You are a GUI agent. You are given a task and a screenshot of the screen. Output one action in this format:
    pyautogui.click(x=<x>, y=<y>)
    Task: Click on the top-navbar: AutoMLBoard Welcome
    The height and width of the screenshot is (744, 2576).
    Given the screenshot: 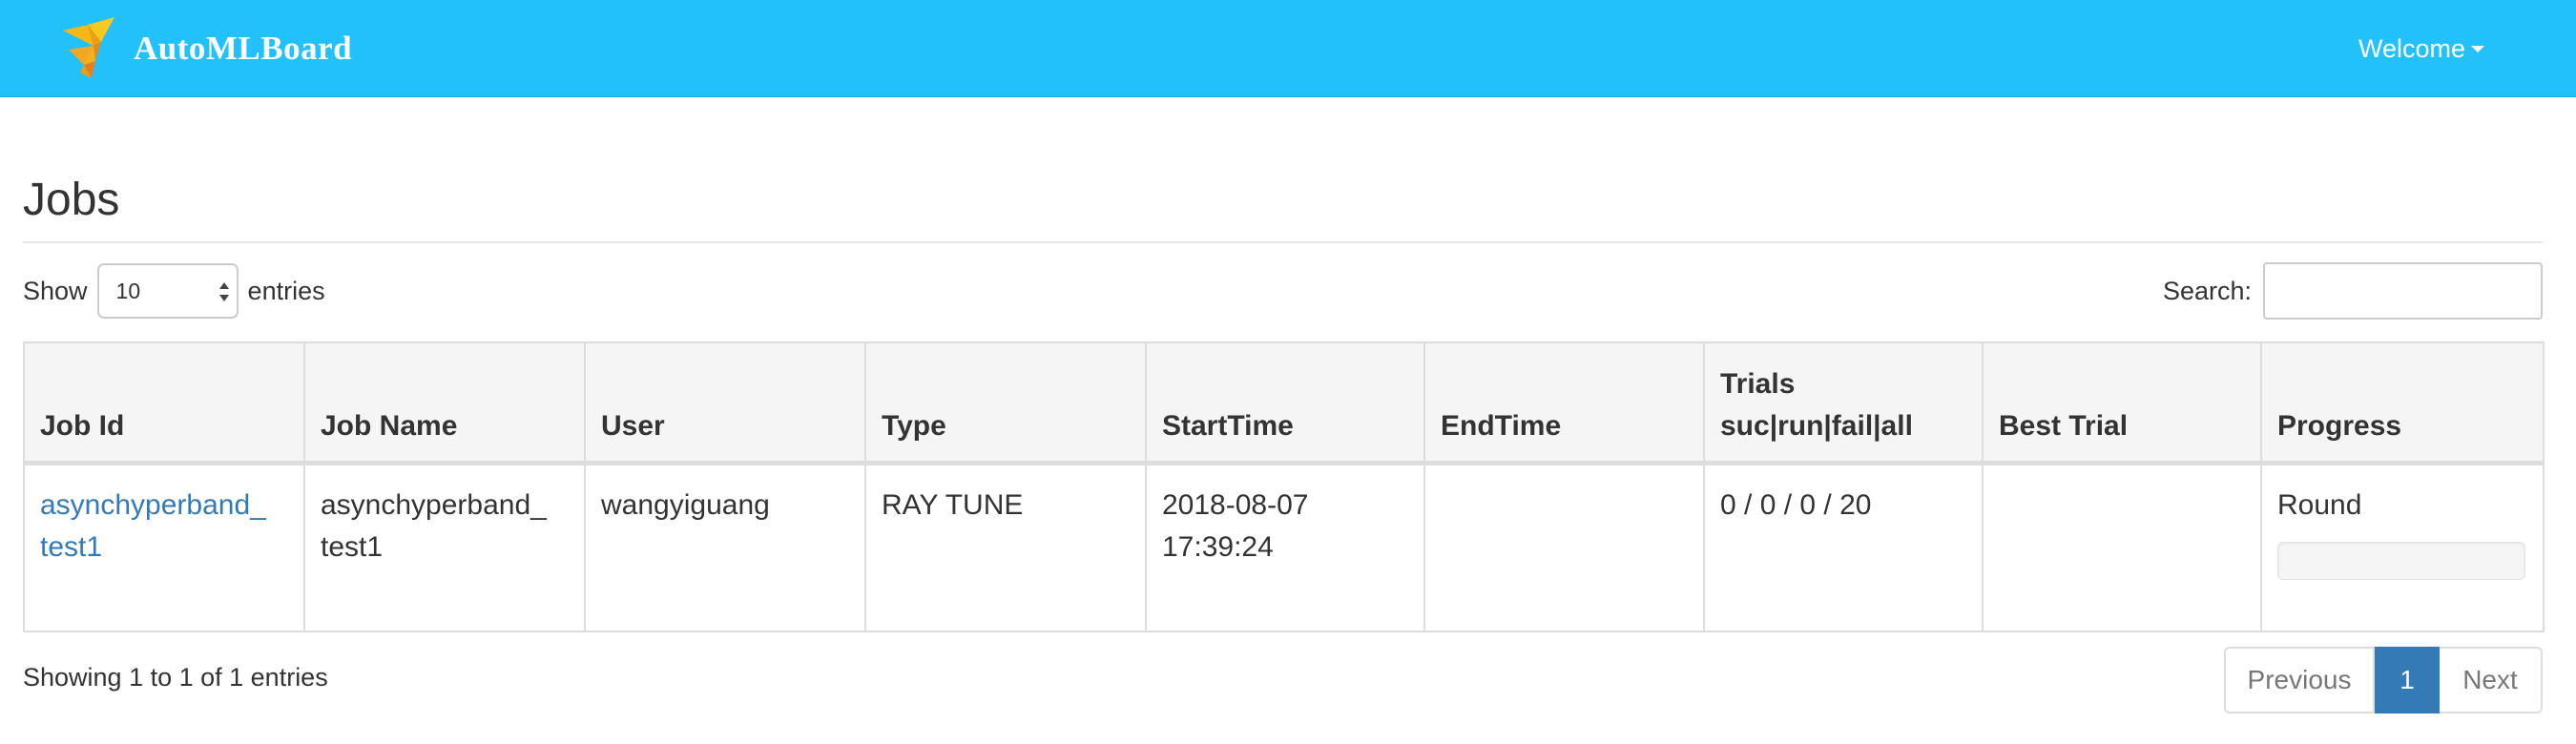 What is the action you would take?
    pyautogui.click(x=1288, y=48)
    